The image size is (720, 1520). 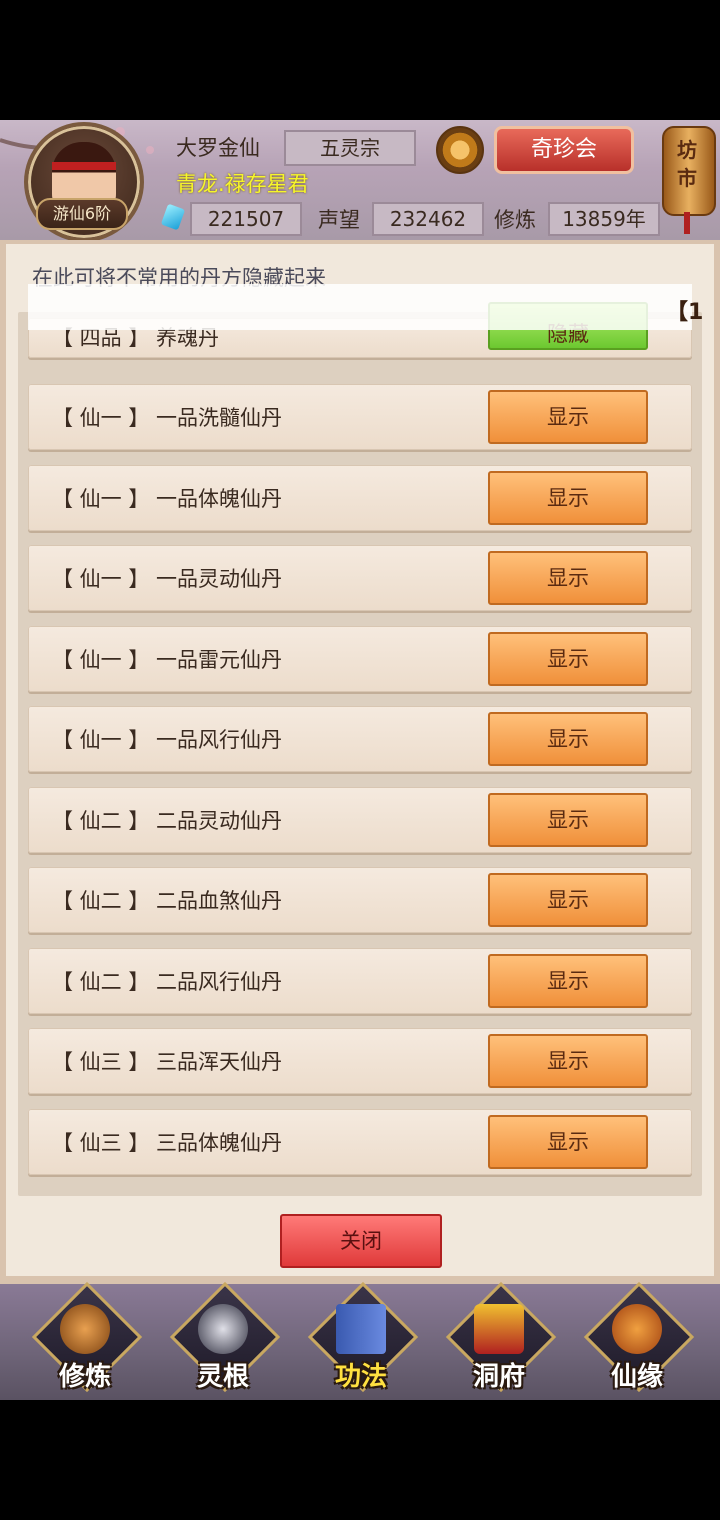 I want to click on recipe-row: 【 仙三 】 三品体魄仙丹 显示, so click(x=360, y=1142).